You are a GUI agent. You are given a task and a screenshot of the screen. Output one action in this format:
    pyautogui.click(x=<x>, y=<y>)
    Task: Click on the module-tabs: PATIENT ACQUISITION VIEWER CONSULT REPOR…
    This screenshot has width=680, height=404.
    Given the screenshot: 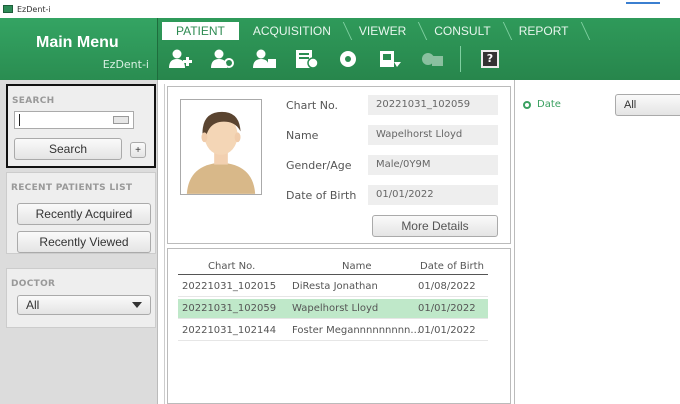 What is the action you would take?
    pyautogui.click(x=372, y=31)
    